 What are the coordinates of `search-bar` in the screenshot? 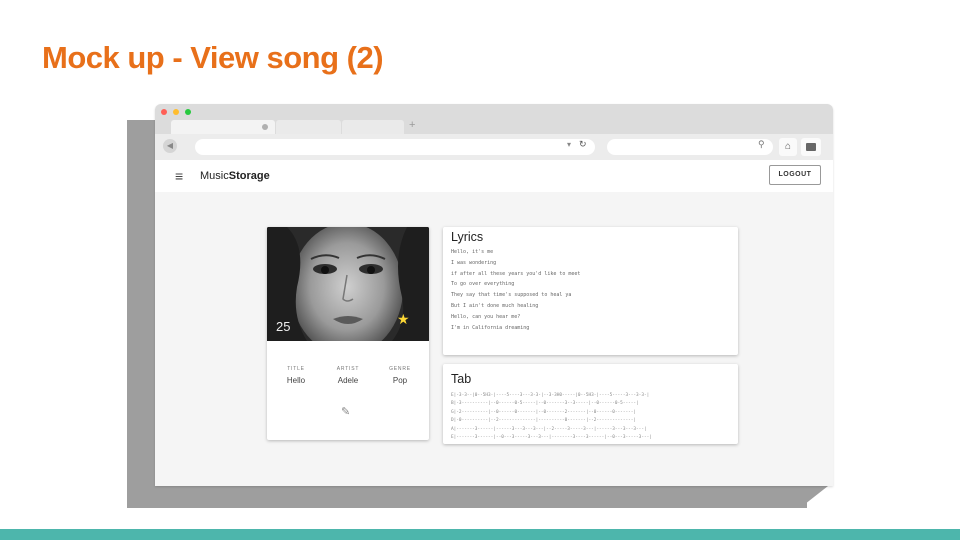 It's located at (690, 147).